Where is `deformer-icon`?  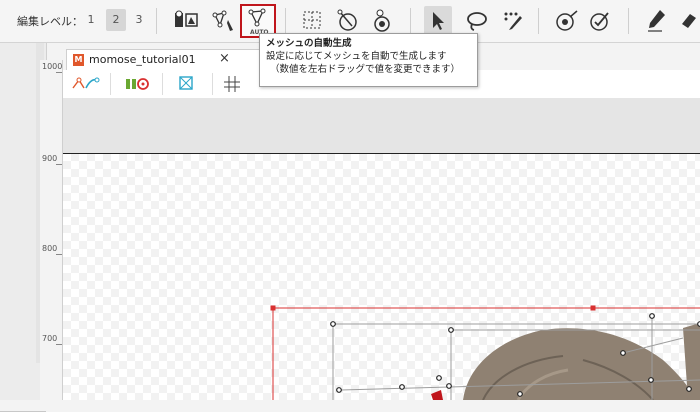 deformer-icon is located at coordinates (347, 20).